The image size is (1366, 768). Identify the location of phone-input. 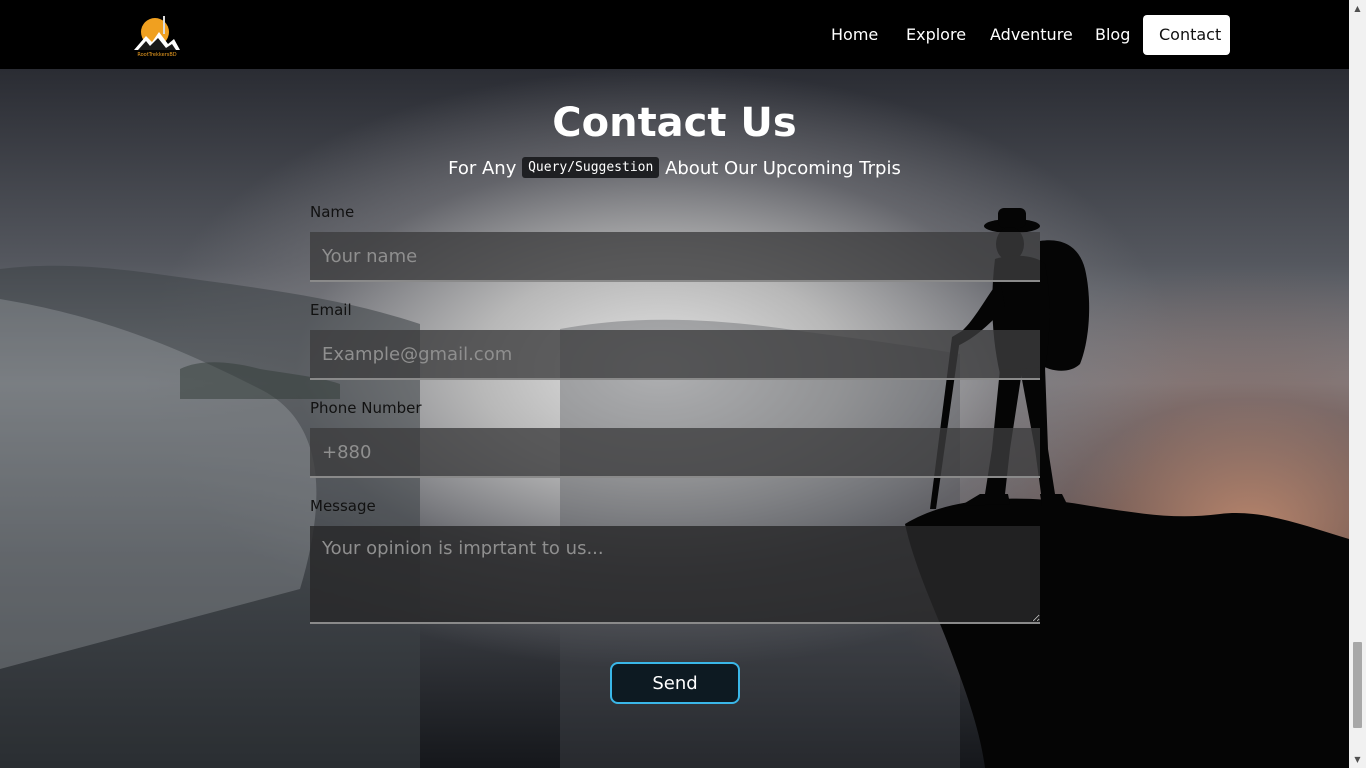
(675, 453).